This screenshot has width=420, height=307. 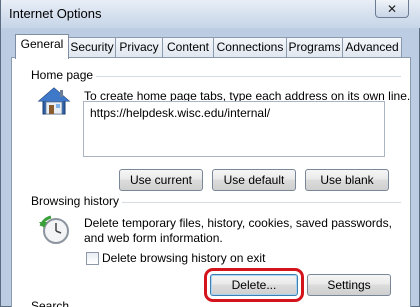 What do you see at coordinates (153, 238) in the screenshot?
I see `browsing-history-description-line2: and web form information.` at bounding box center [153, 238].